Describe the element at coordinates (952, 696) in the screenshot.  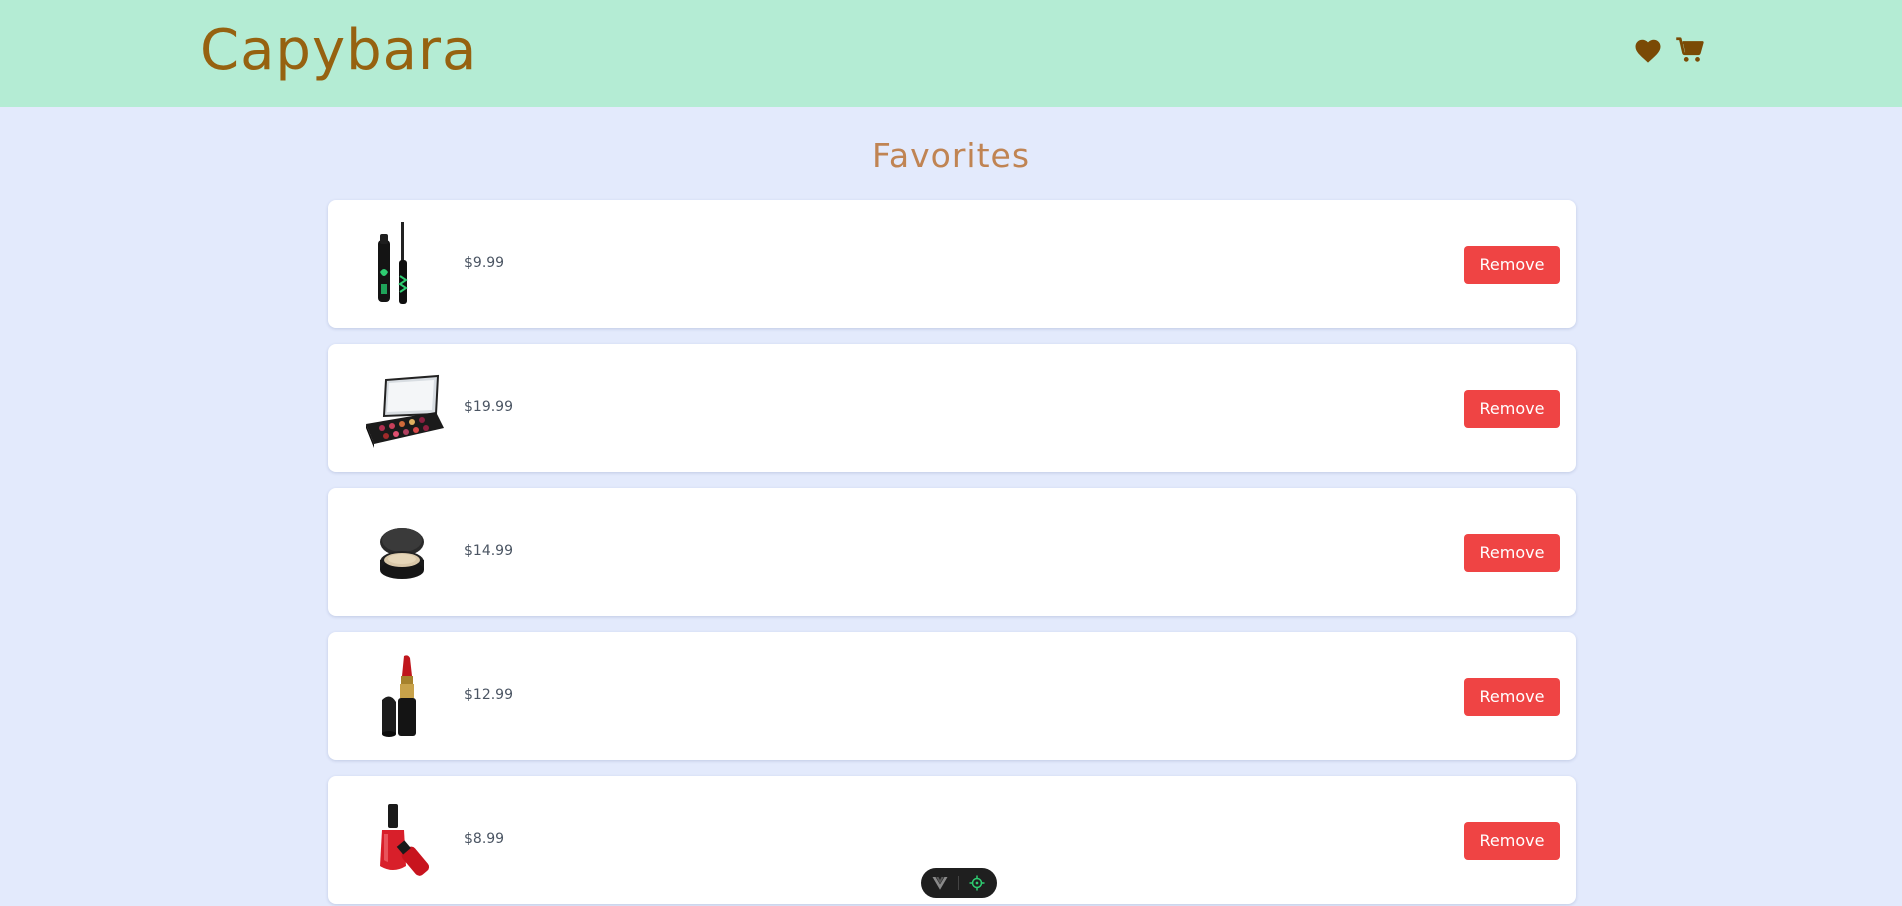
I see `favorite-item: $12.99 Remove` at that location.